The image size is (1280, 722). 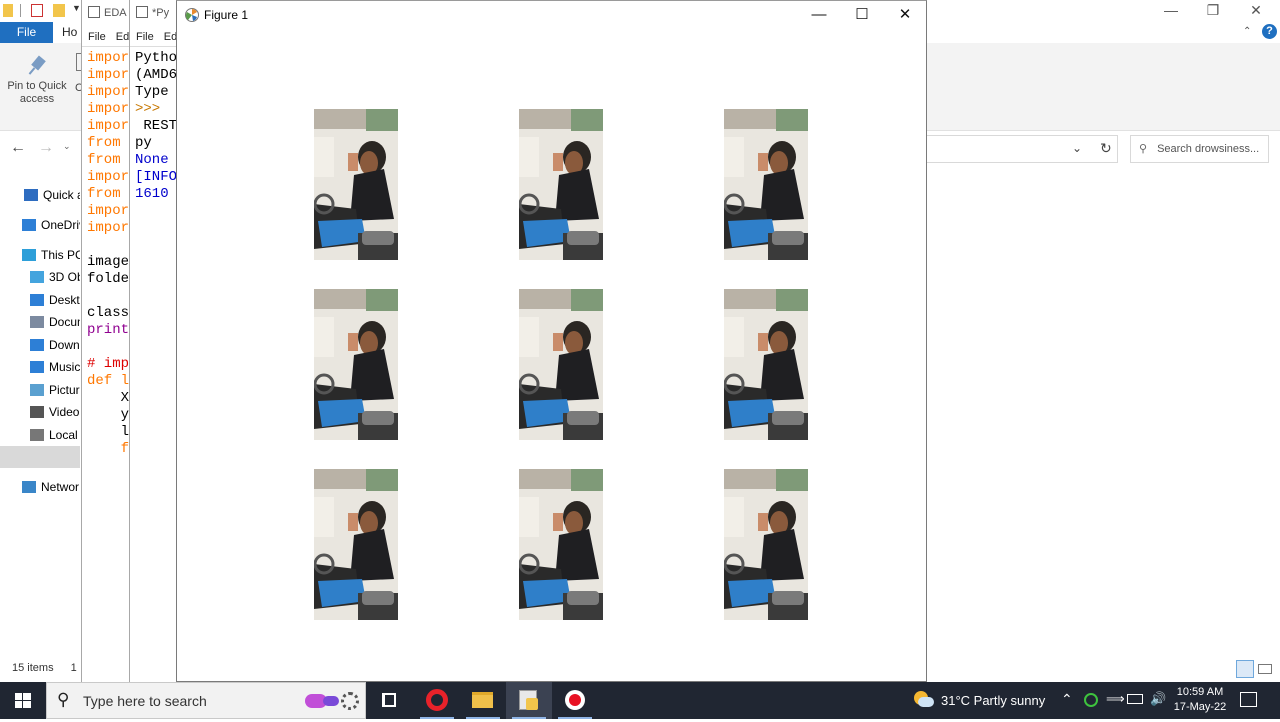 What do you see at coordinates (1247, 31) in the screenshot?
I see `collapse-ribbon-icon: ⌃` at bounding box center [1247, 31].